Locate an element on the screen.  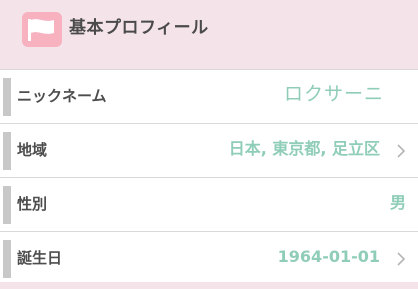
flag-icon is located at coordinates (42, 29).